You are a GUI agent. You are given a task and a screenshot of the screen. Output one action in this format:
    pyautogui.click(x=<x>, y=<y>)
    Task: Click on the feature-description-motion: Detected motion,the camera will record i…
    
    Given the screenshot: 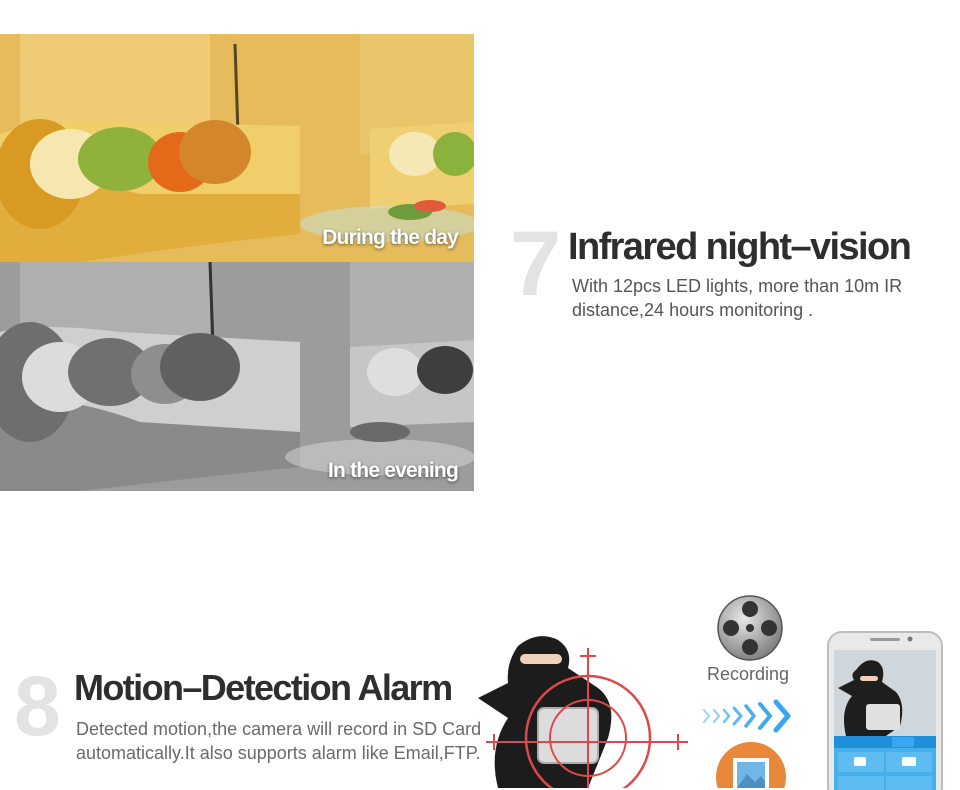 What is the action you would take?
    pyautogui.click(x=279, y=741)
    